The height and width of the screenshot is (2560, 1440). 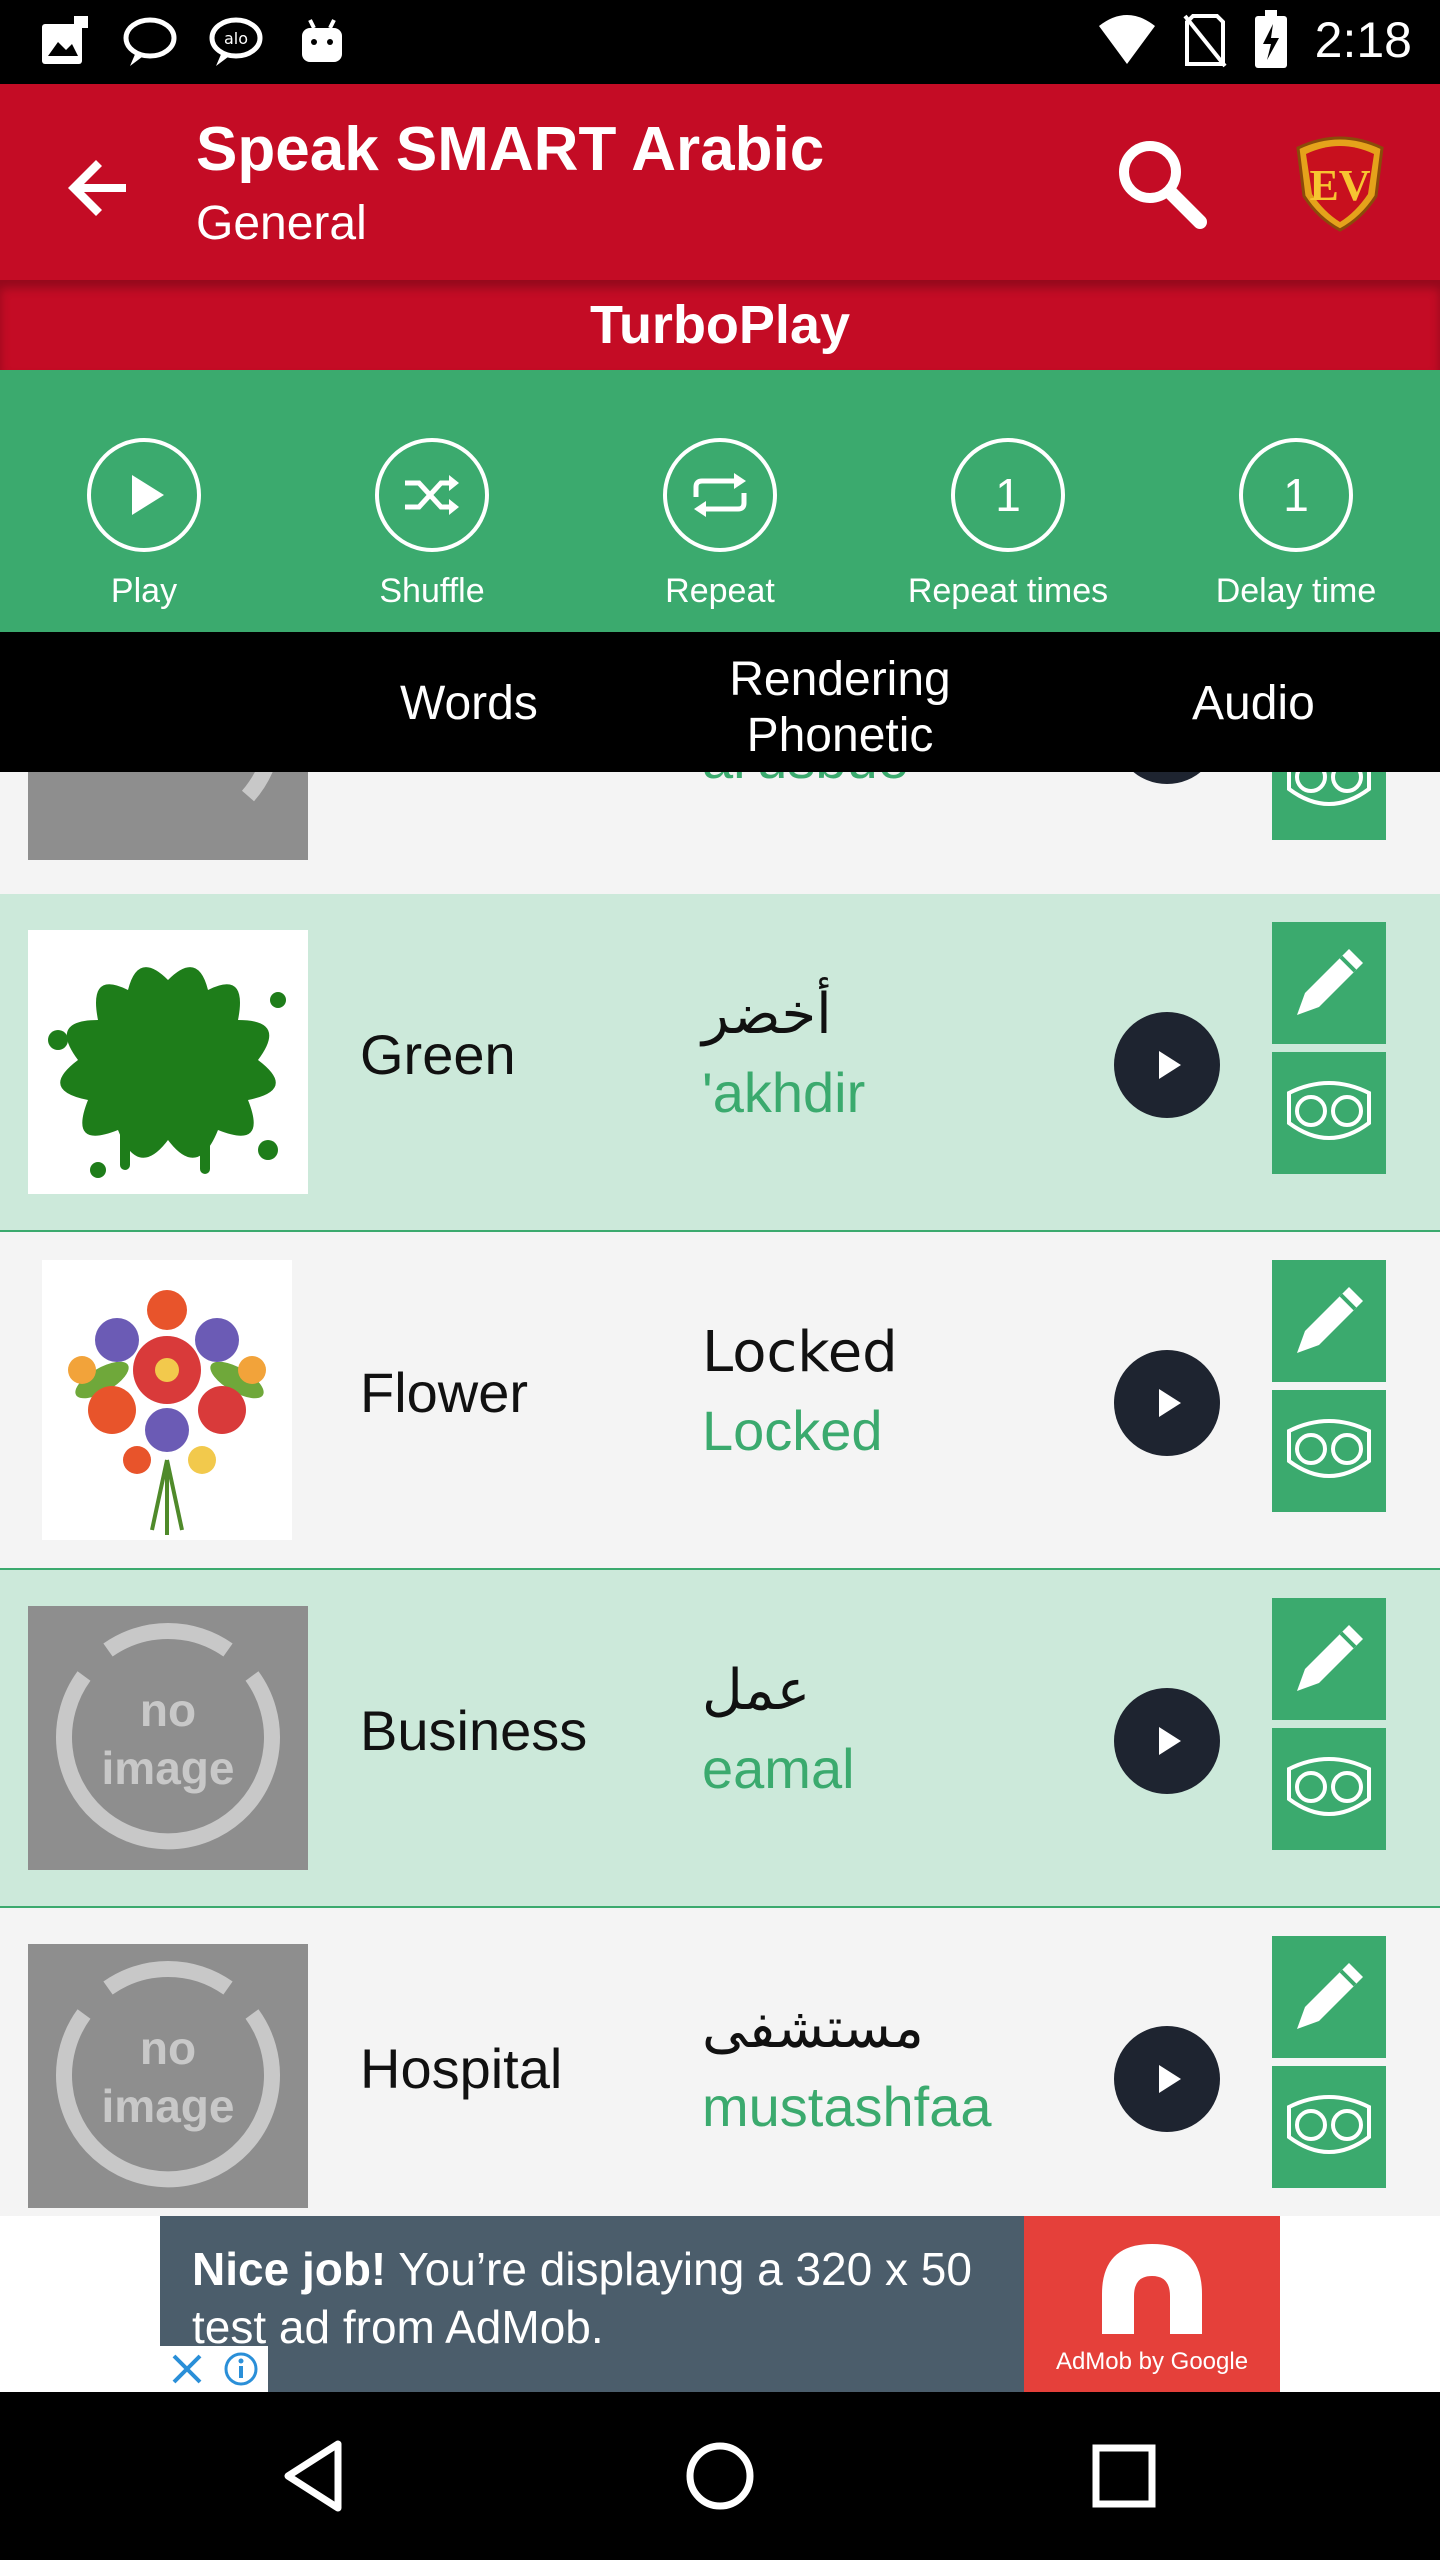 What do you see at coordinates (187, 2369) in the screenshot?
I see `ad-close-icon` at bounding box center [187, 2369].